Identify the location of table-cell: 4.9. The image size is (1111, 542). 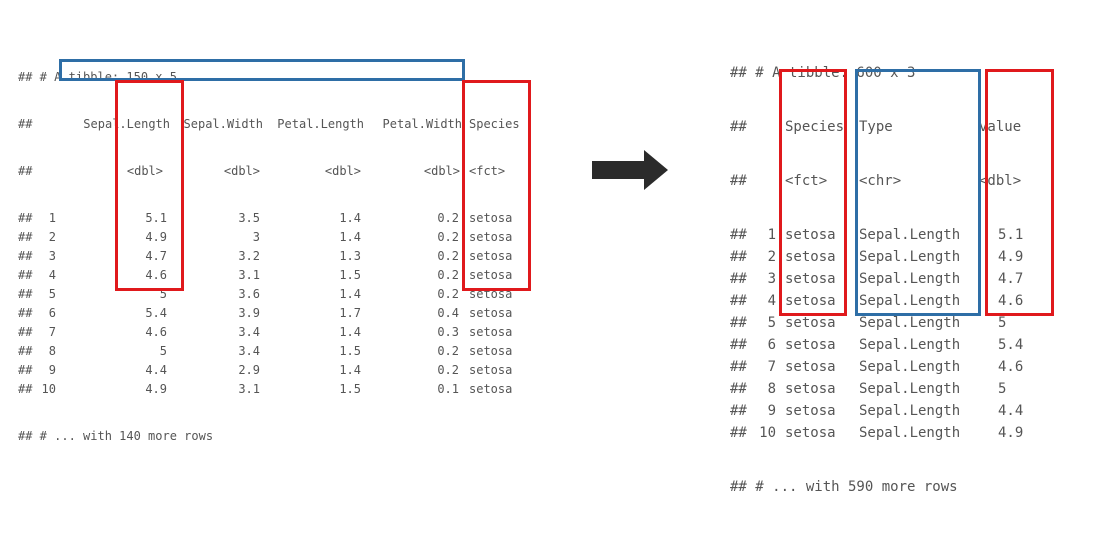
(1011, 433).